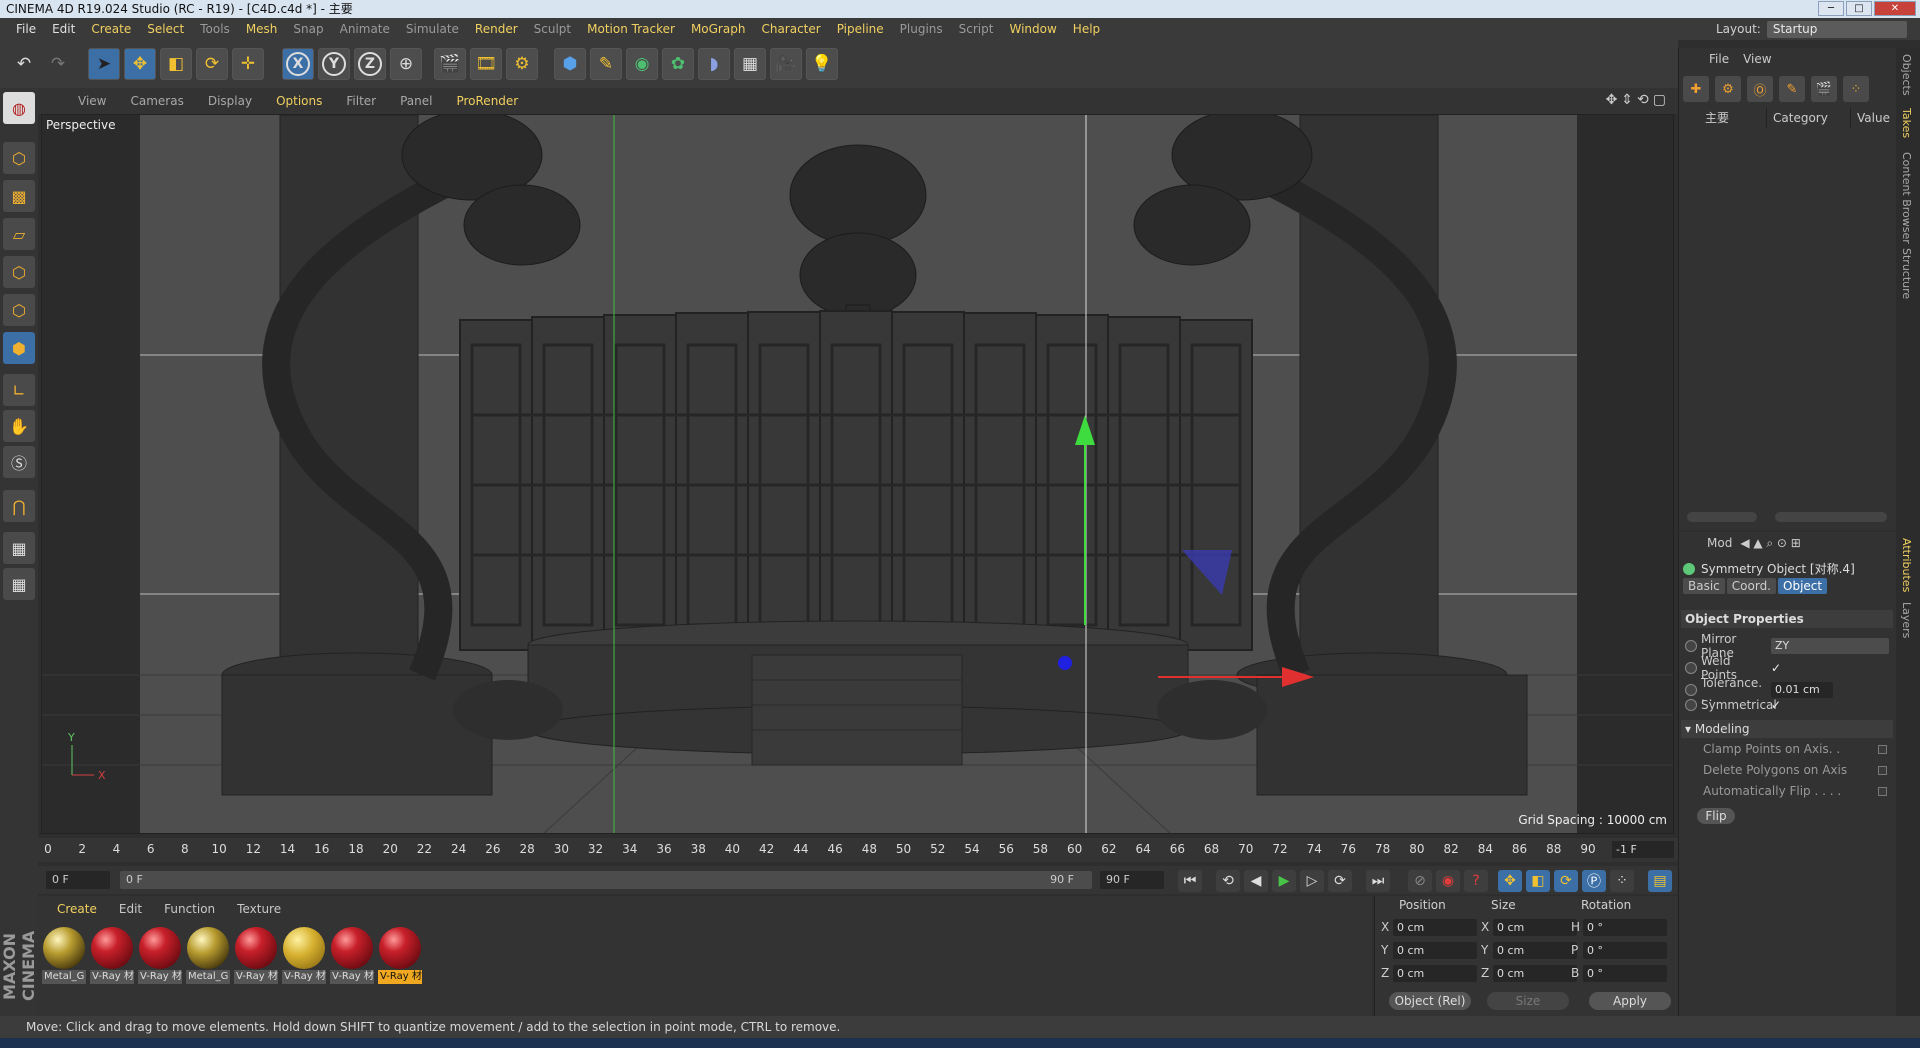 The height and width of the screenshot is (1048, 1920). I want to click on delete-polygons-checkbox, so click(1882, 770).